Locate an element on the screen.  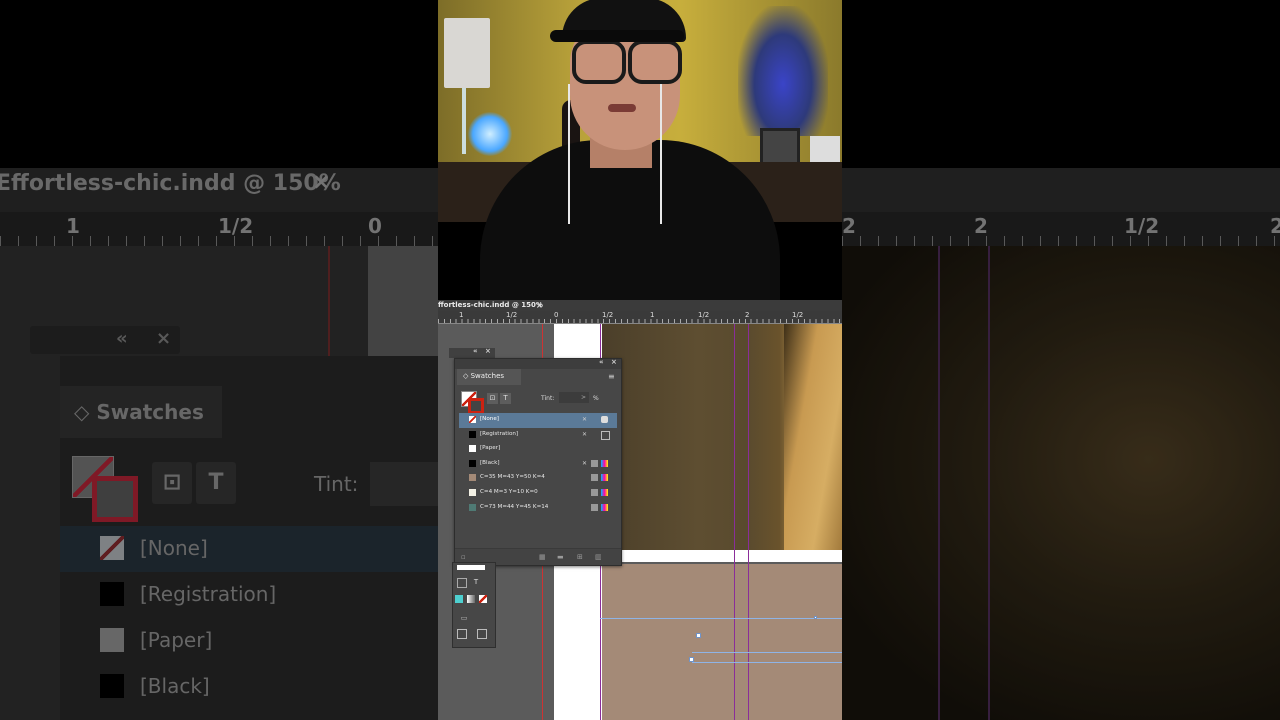
swatch-row-paper: [Paper] is located at coordinates (538, 449).